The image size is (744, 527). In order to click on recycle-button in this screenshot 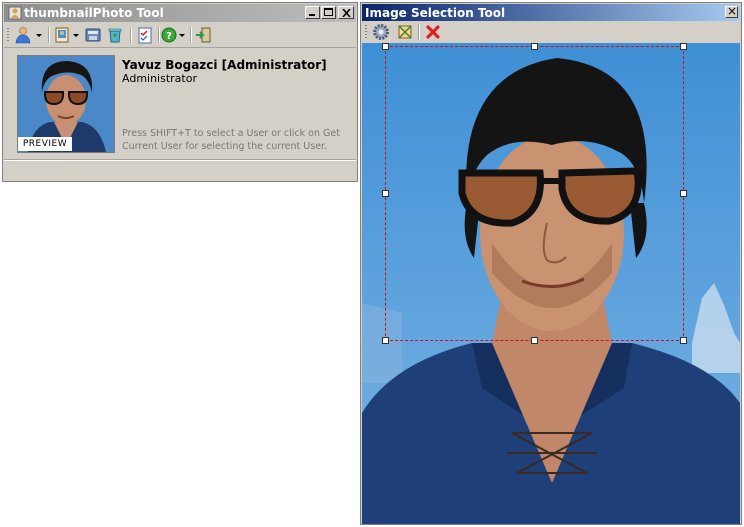, I will do `click(115, 35)`.